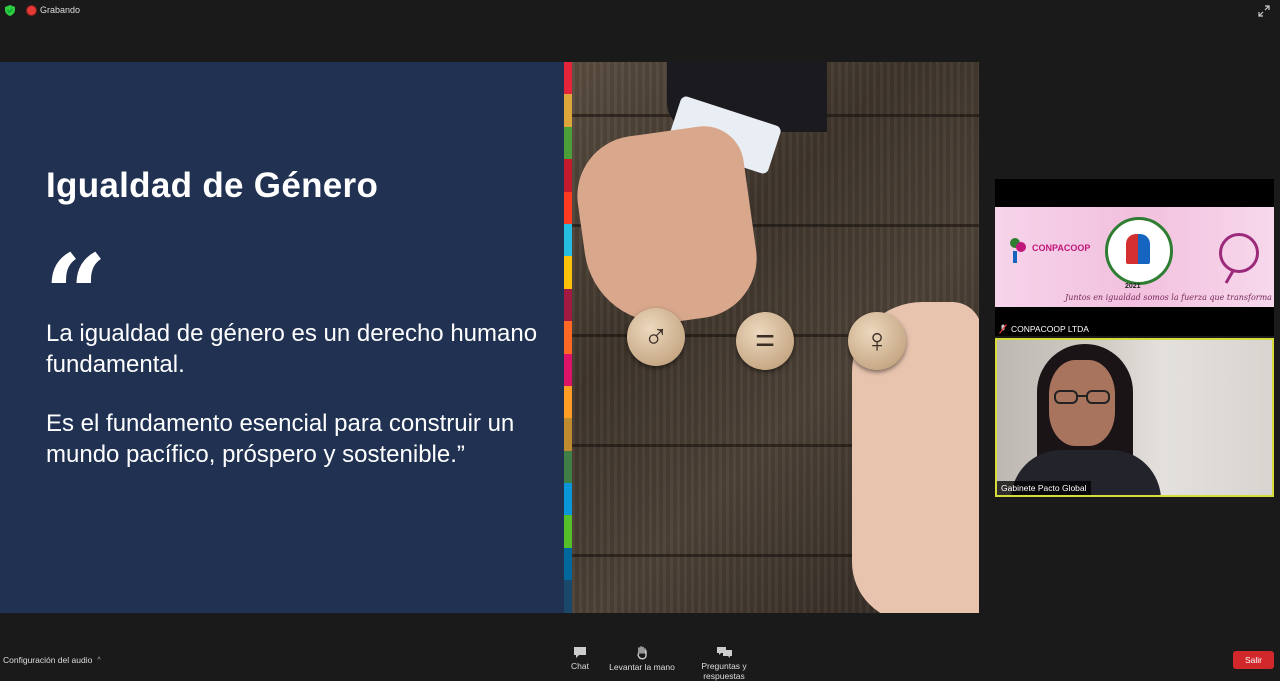 The height and width of the screenshot is (681, 1280). I want to click on slide-title: Igualdad de Género, so click(212, 185).